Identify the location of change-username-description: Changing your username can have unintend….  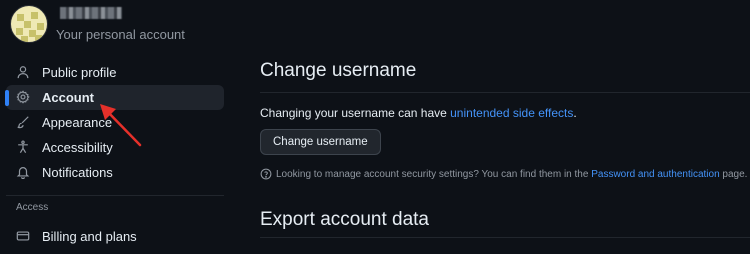
(505, 113).